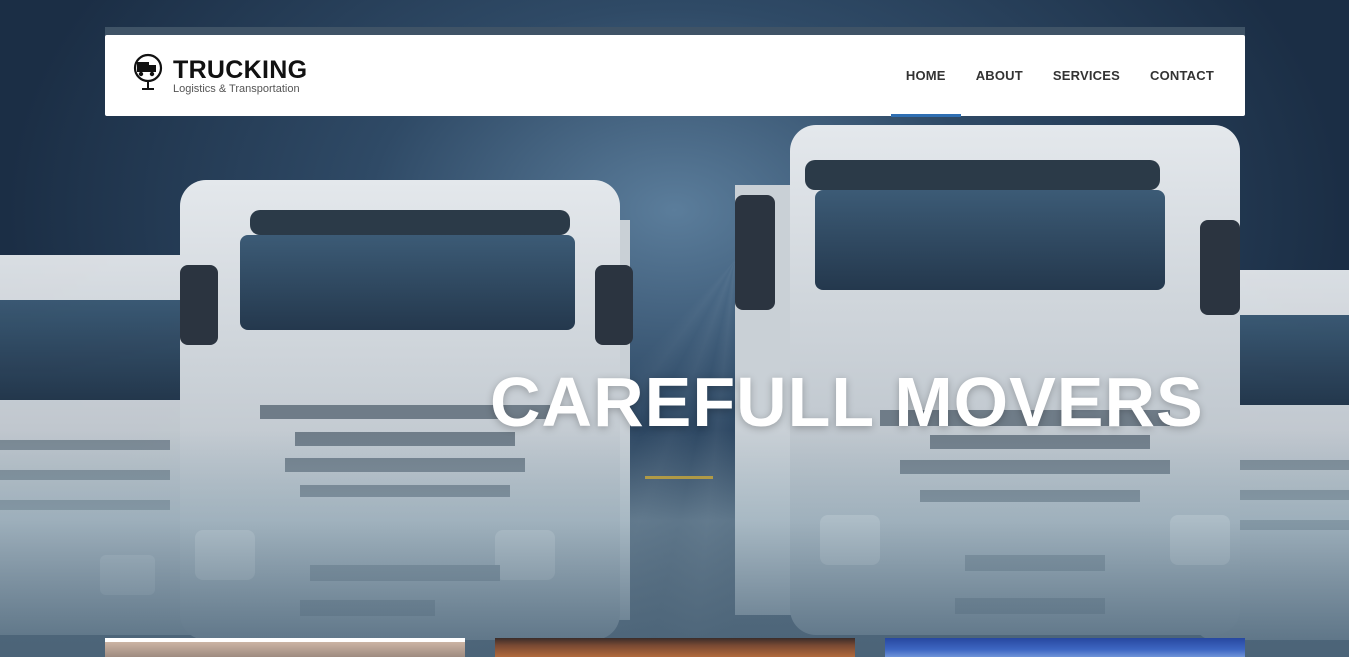 This screenshot has height=657, width=1349. I want to click on nav-contact: CONTACT, so click(1182, 75).